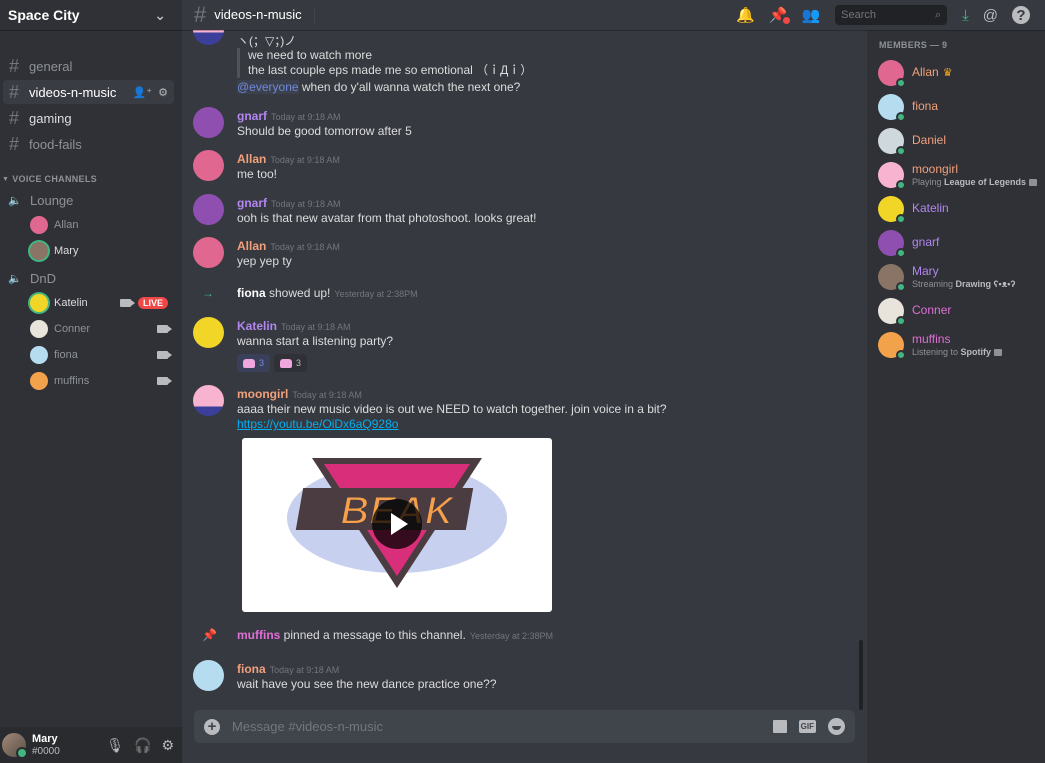 The height and width of the screenshot is (763, 1045). I want to click on channel-label: food-fails, so click(55, 144).